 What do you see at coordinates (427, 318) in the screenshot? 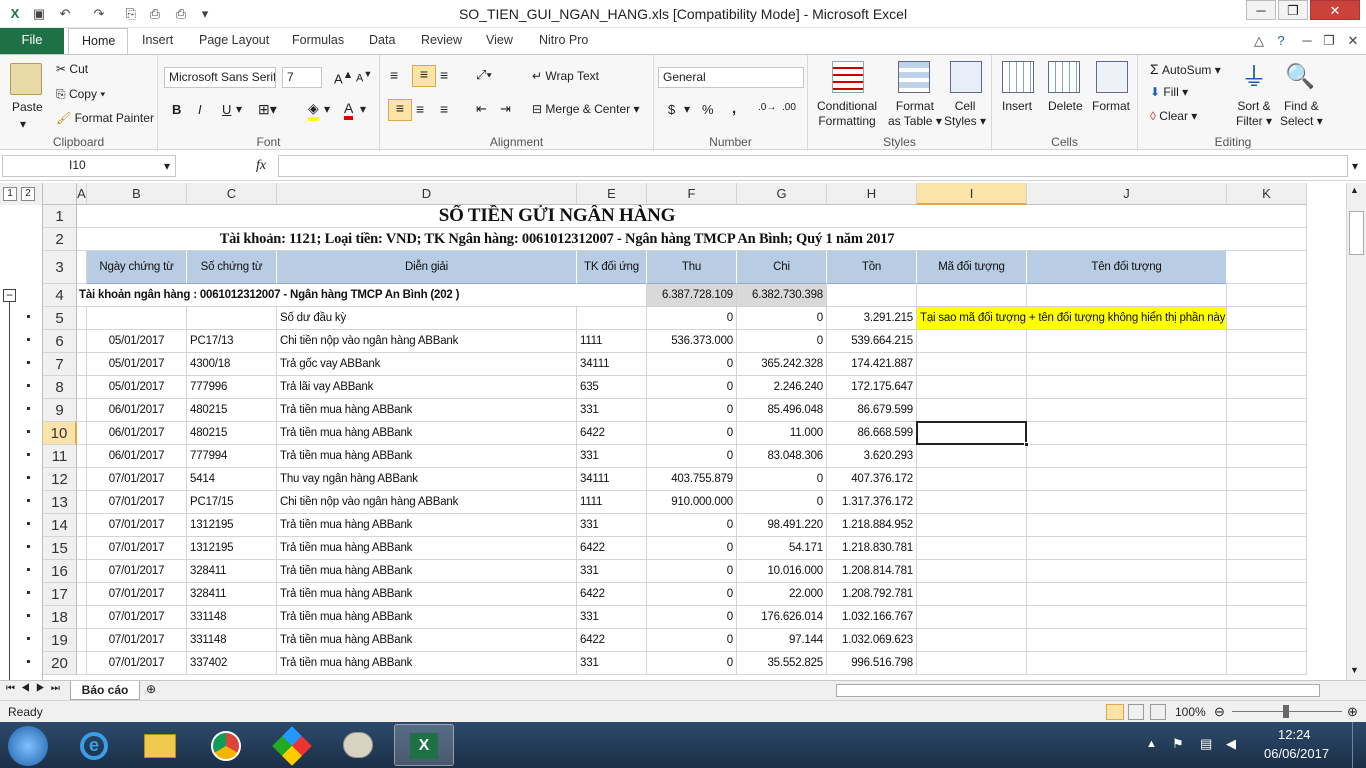
I see `opening-balance-label: Số dư đầu kỳ` at bounding box center [427, 318].